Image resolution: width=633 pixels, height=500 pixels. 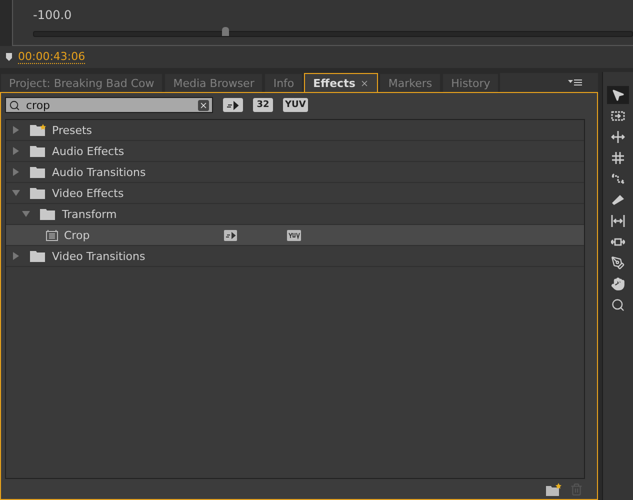 I want to click on rolling-edit-icon, so click(x=618, y=158).